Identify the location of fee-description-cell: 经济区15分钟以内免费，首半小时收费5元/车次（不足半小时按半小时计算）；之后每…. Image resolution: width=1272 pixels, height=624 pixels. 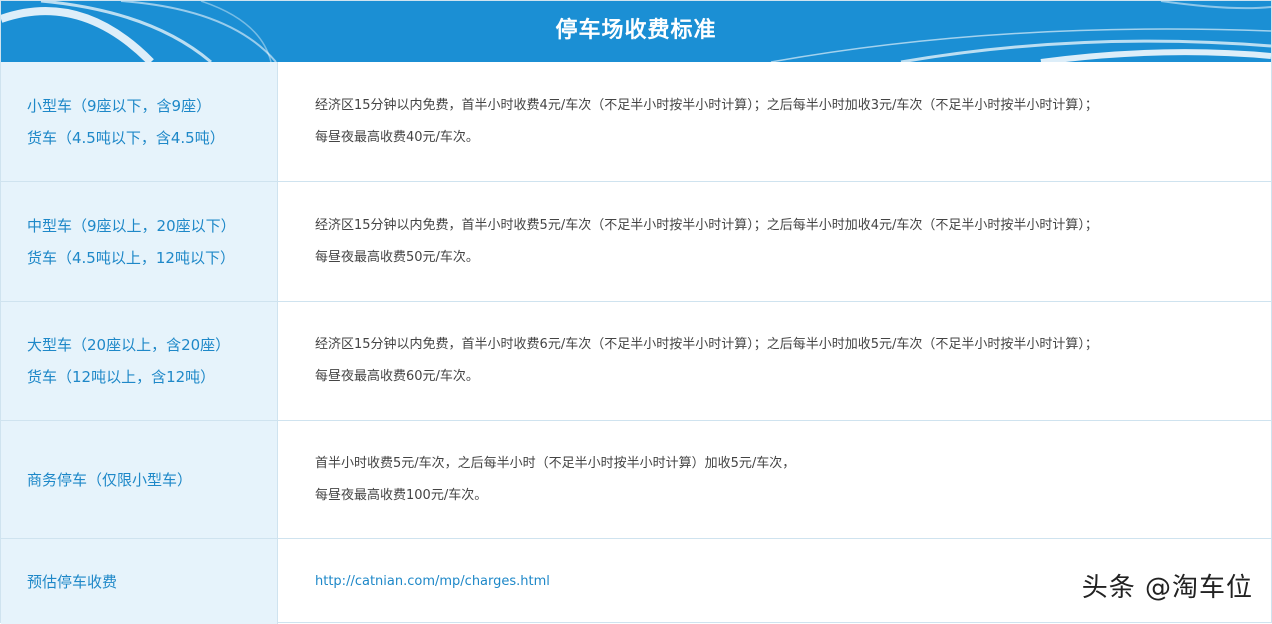
(774, 241).